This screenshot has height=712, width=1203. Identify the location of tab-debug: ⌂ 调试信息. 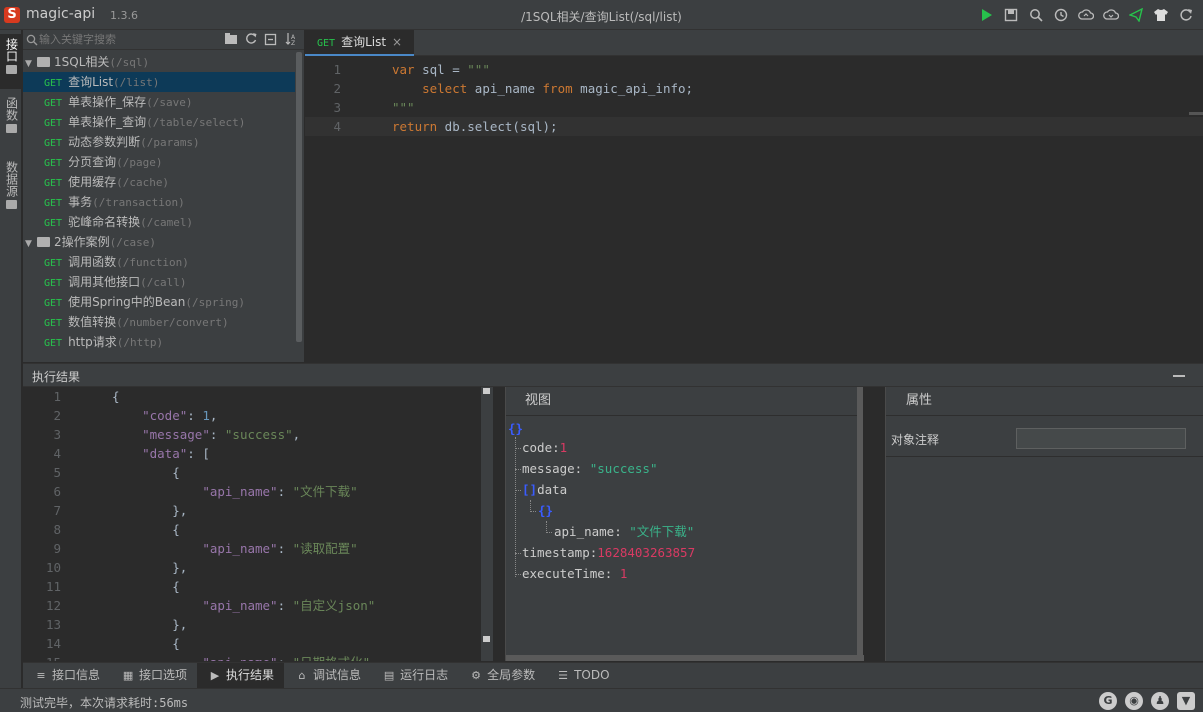
(327, 675).